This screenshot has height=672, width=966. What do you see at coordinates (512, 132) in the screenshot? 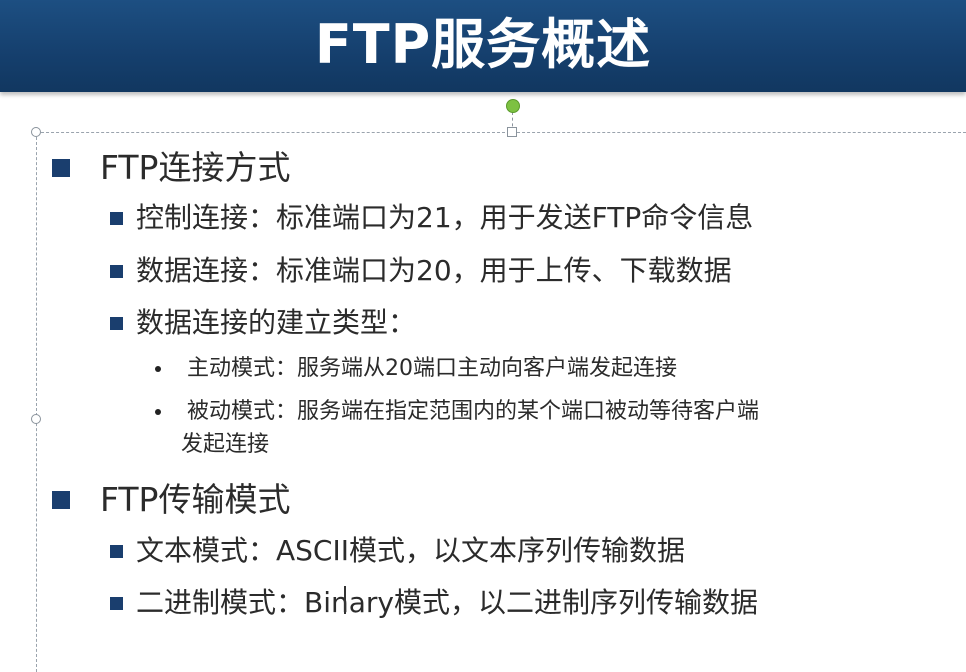
I see `resize-handle-top-middle` at bounding box center [512, 132].